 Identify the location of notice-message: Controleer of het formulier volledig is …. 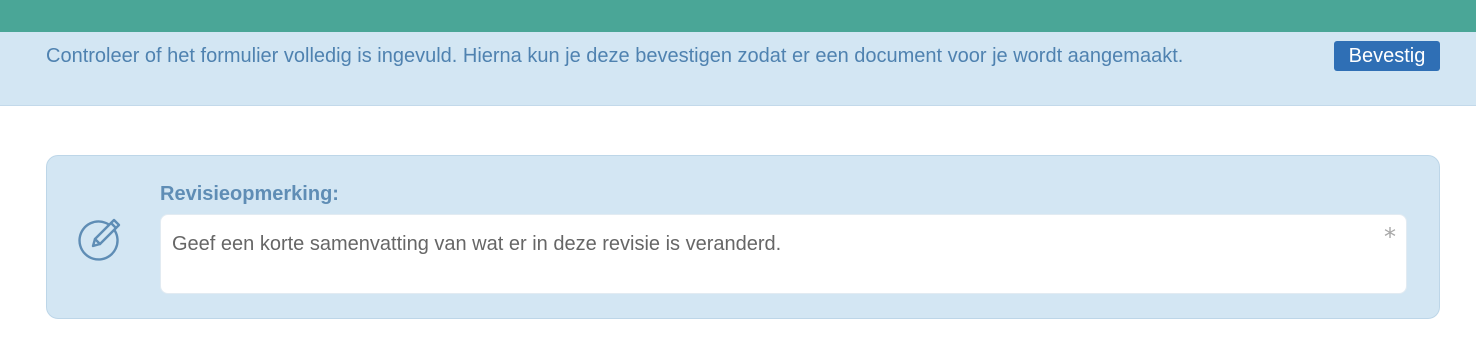
(615, 56).